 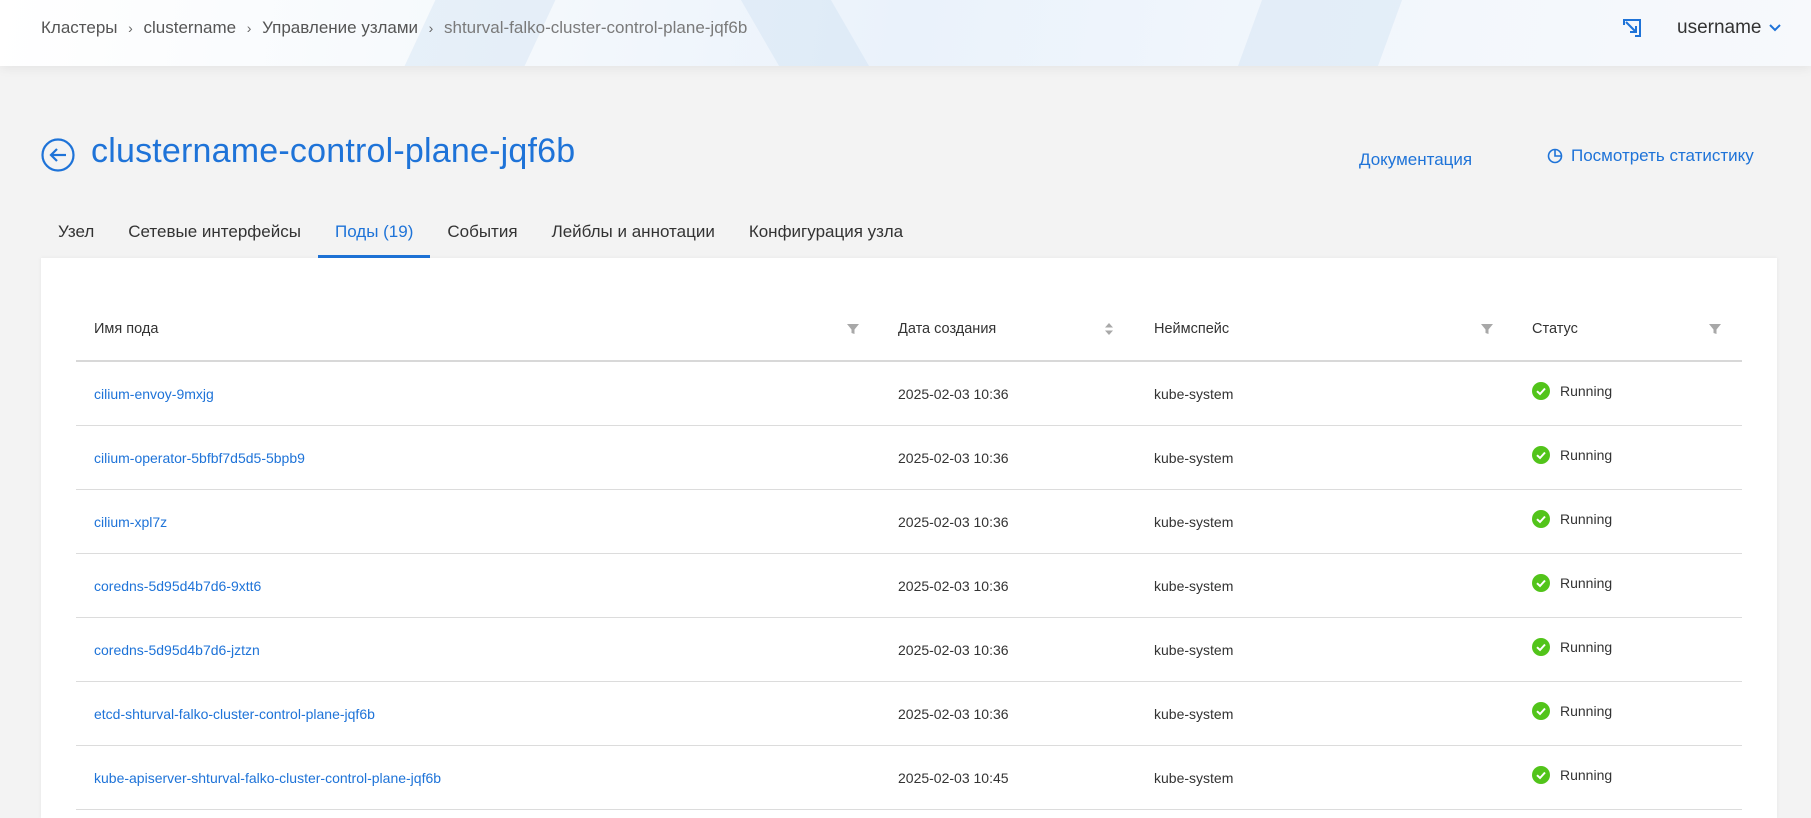 What do you see at coordinates (130, 522) in the screenshot?
I see `pod-name-link: cilium-xpl7z` at bounding box center [130, 522].